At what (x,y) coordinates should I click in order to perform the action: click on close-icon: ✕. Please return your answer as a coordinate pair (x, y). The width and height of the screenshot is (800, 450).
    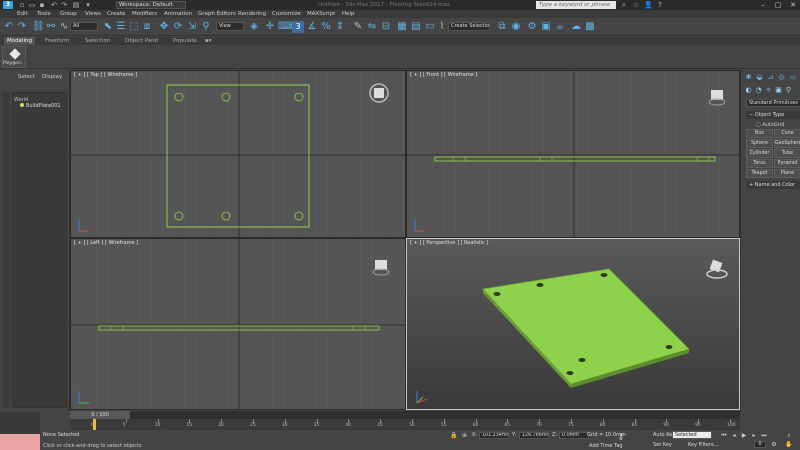
    Looking at the image, I should click on (793, 5).